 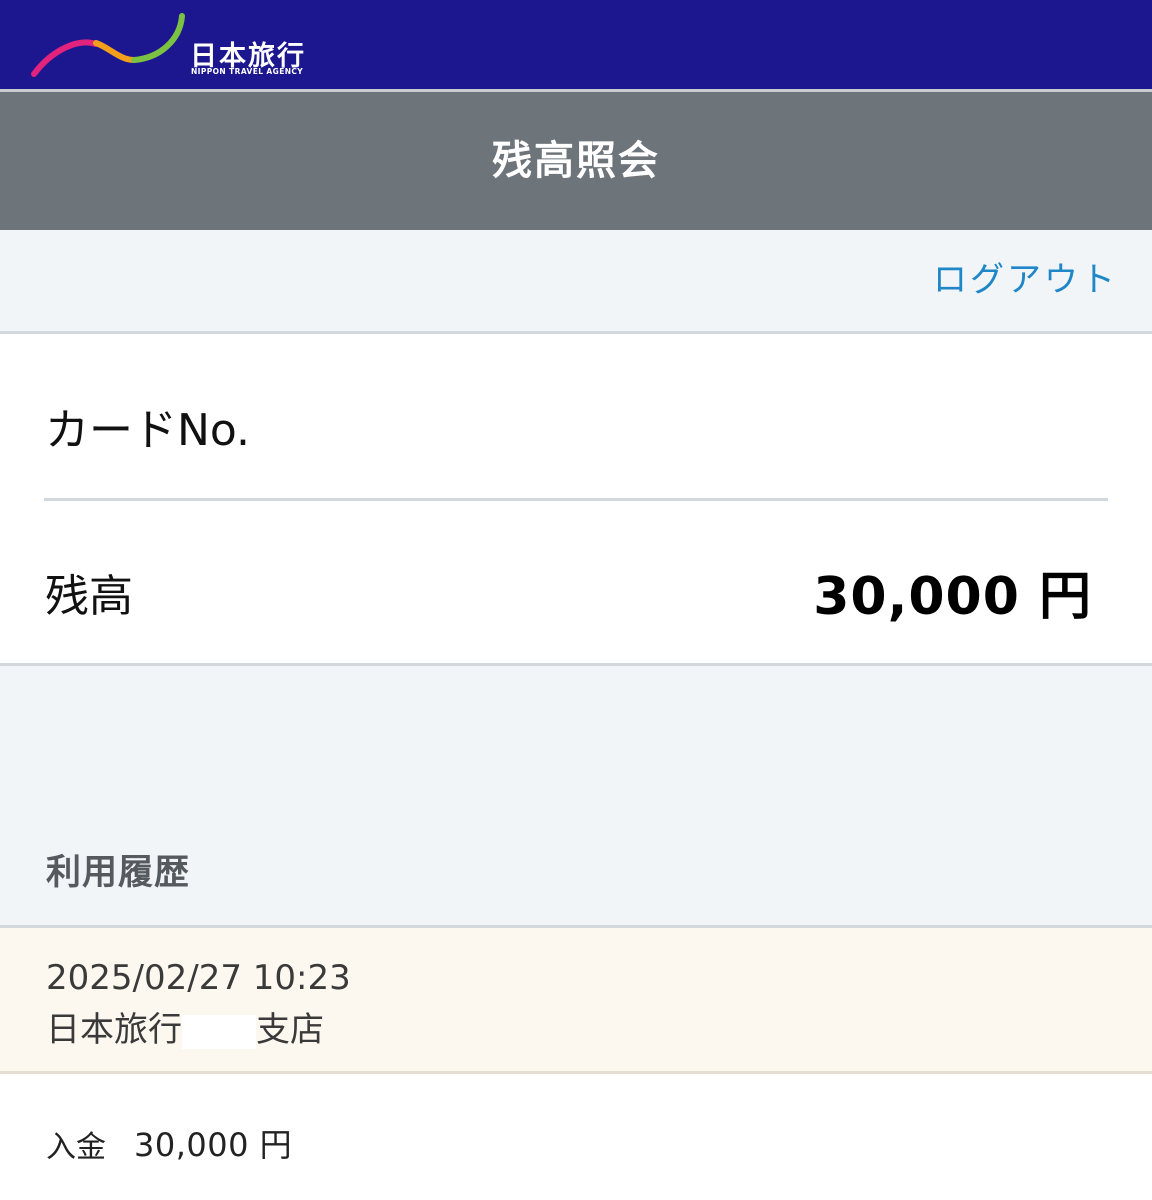 What do you see at coordinates (118, 873) in the screenshot?
I see `history-title: 利用履歴` at bounding box center [118, 873].